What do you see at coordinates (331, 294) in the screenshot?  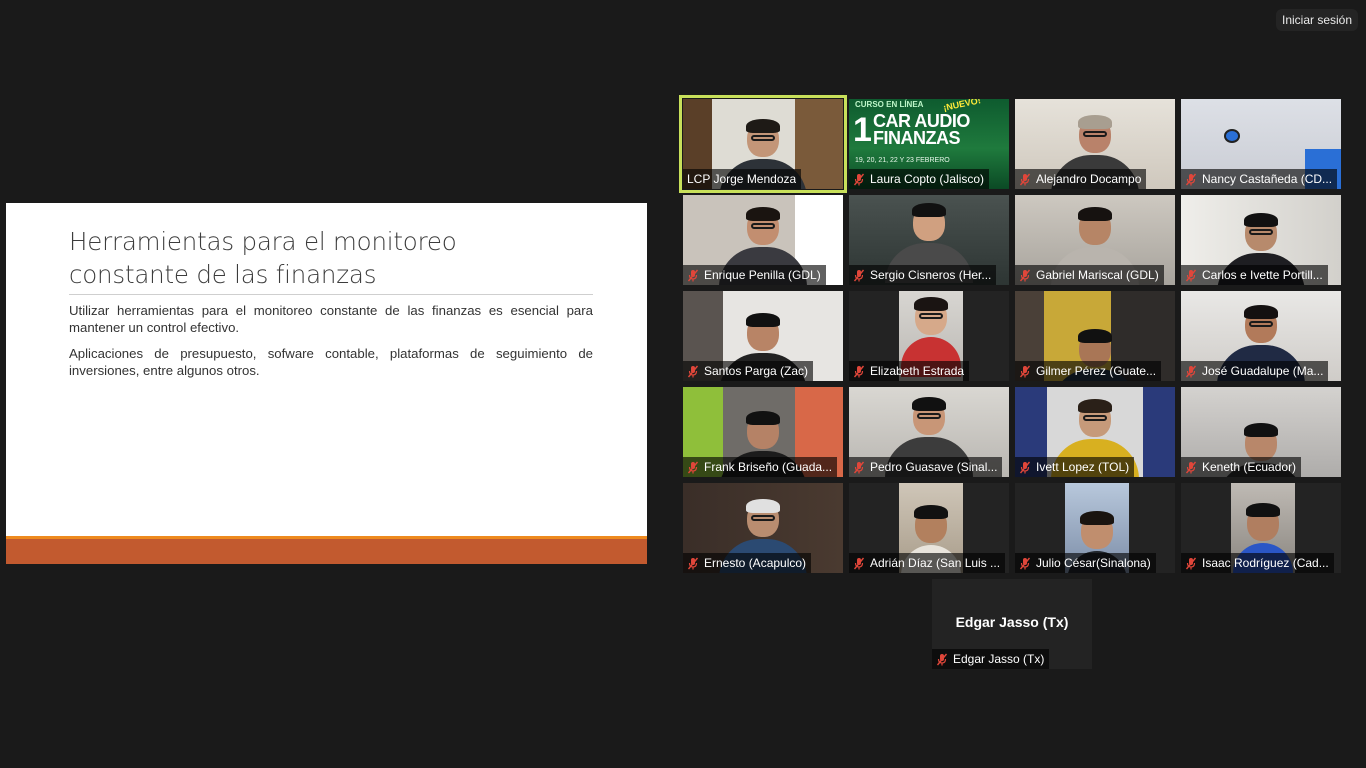 I see `slide-divider` at bounding box center [331, 294].